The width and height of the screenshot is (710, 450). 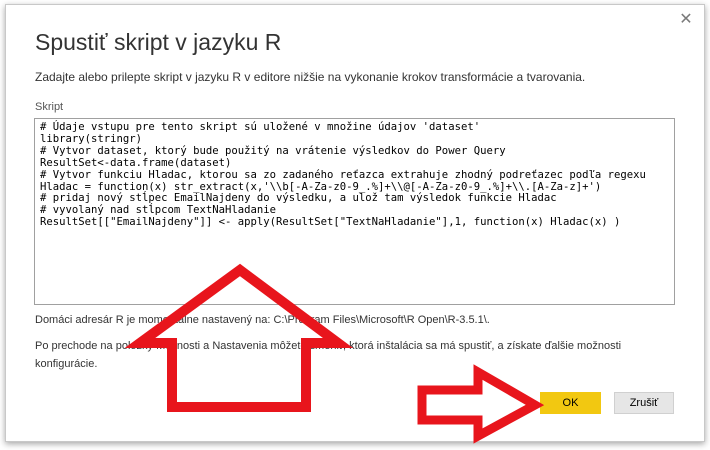 What do you see at coordinates (686, 20) in the screenshot?
I see `close-icon: ✕` at bounding box center [686, 20].